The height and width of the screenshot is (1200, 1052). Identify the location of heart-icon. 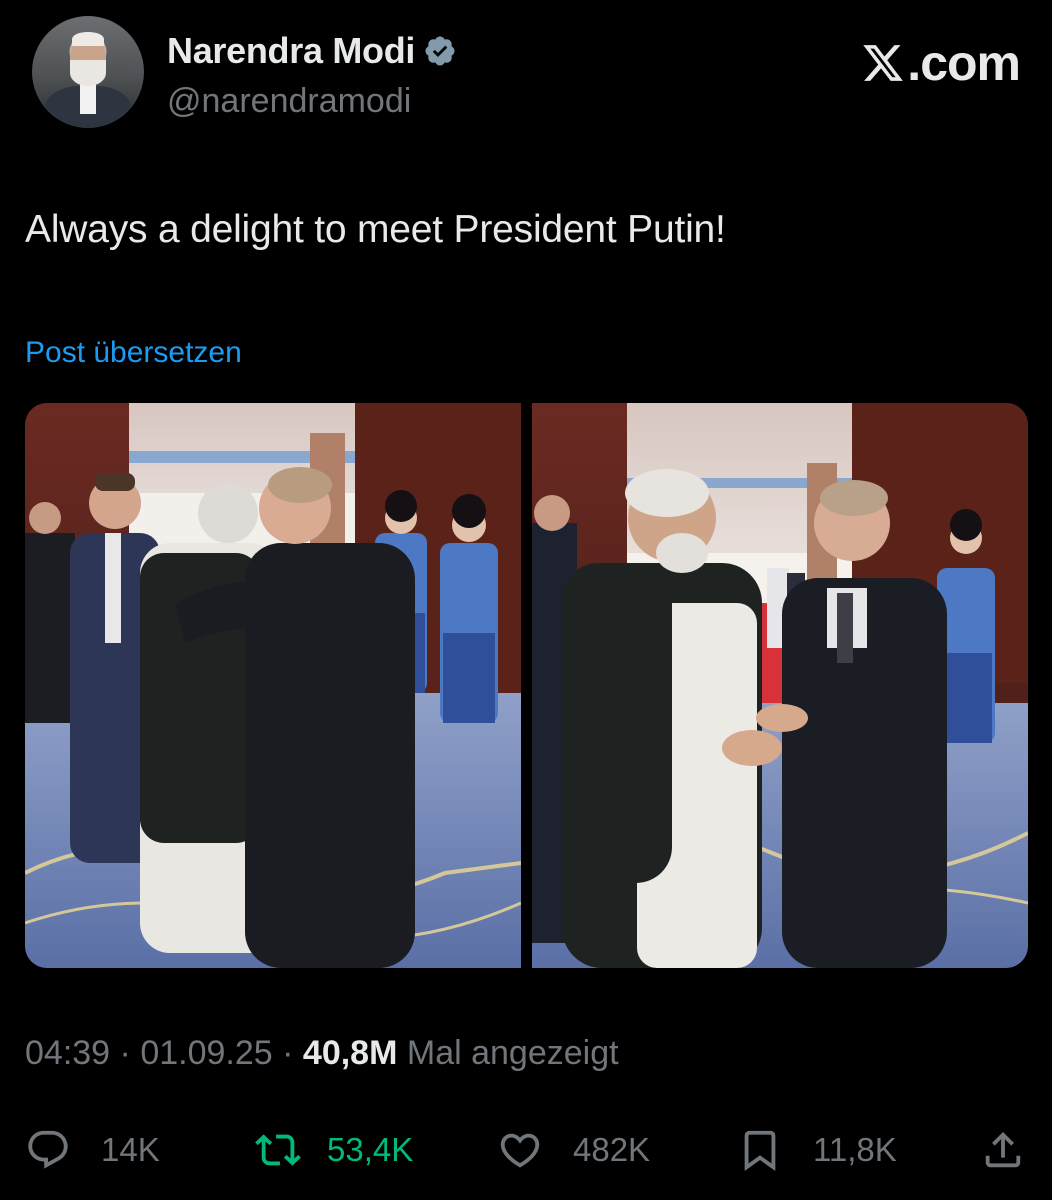
(520, 1150).